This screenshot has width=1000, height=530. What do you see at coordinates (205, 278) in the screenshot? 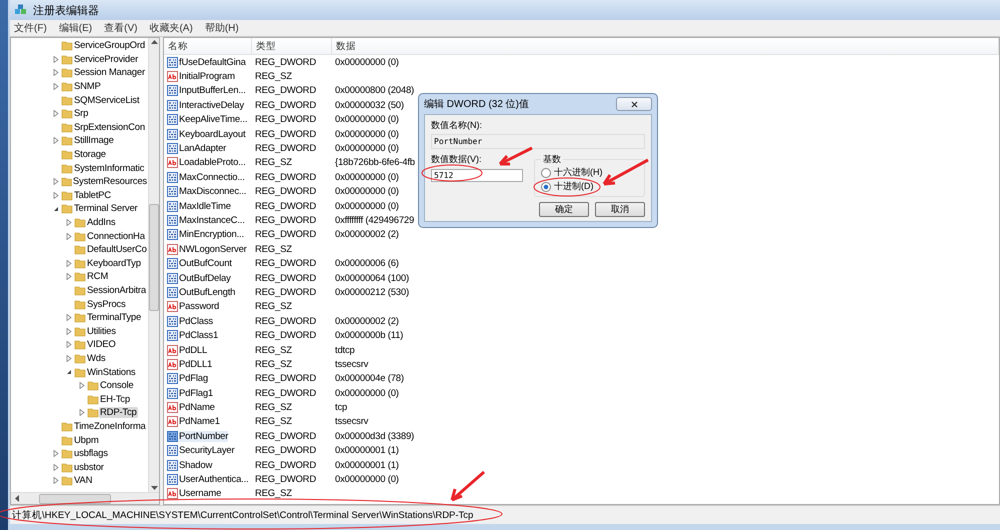
I see `value-name: OutBufDelay` at bounding box center [205, 278].